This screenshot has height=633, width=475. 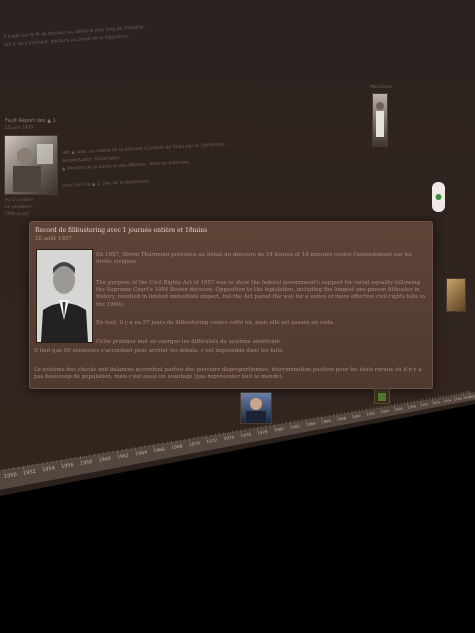 What do you see at coordinates (159, 451) in the screenshot?
I see `timeline-year-label: 1966` at bounding box center [159, 451].